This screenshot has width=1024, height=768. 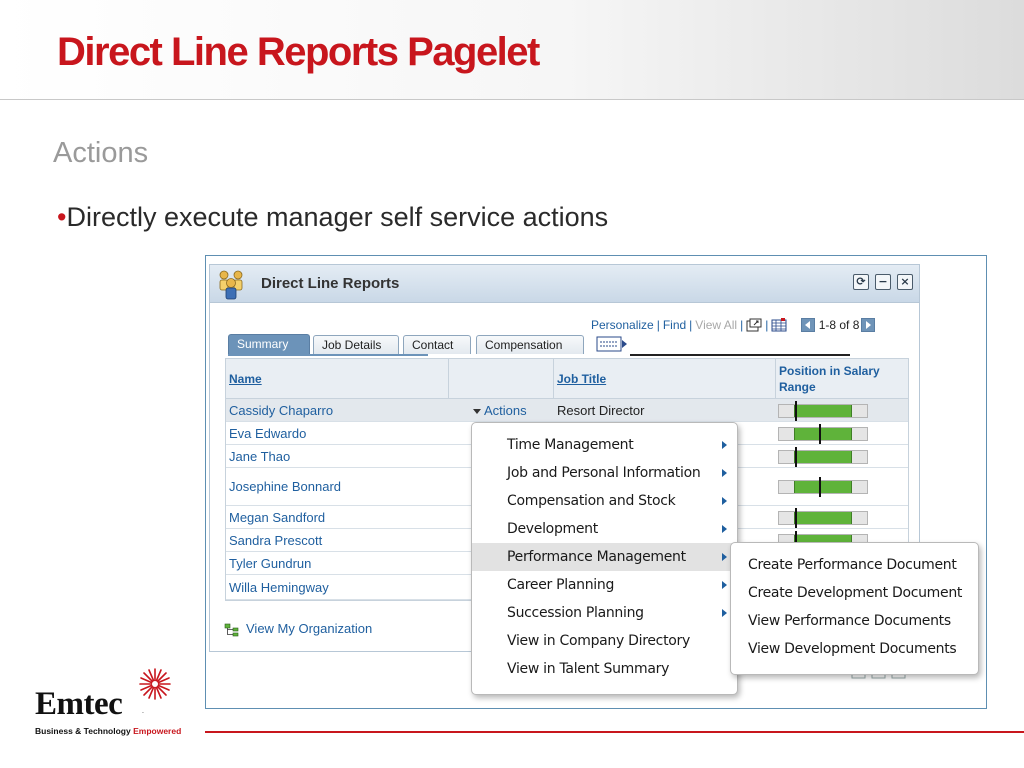 I want to click on performance-submenu-item: View Performance Documents, so click(x=854, y=621).